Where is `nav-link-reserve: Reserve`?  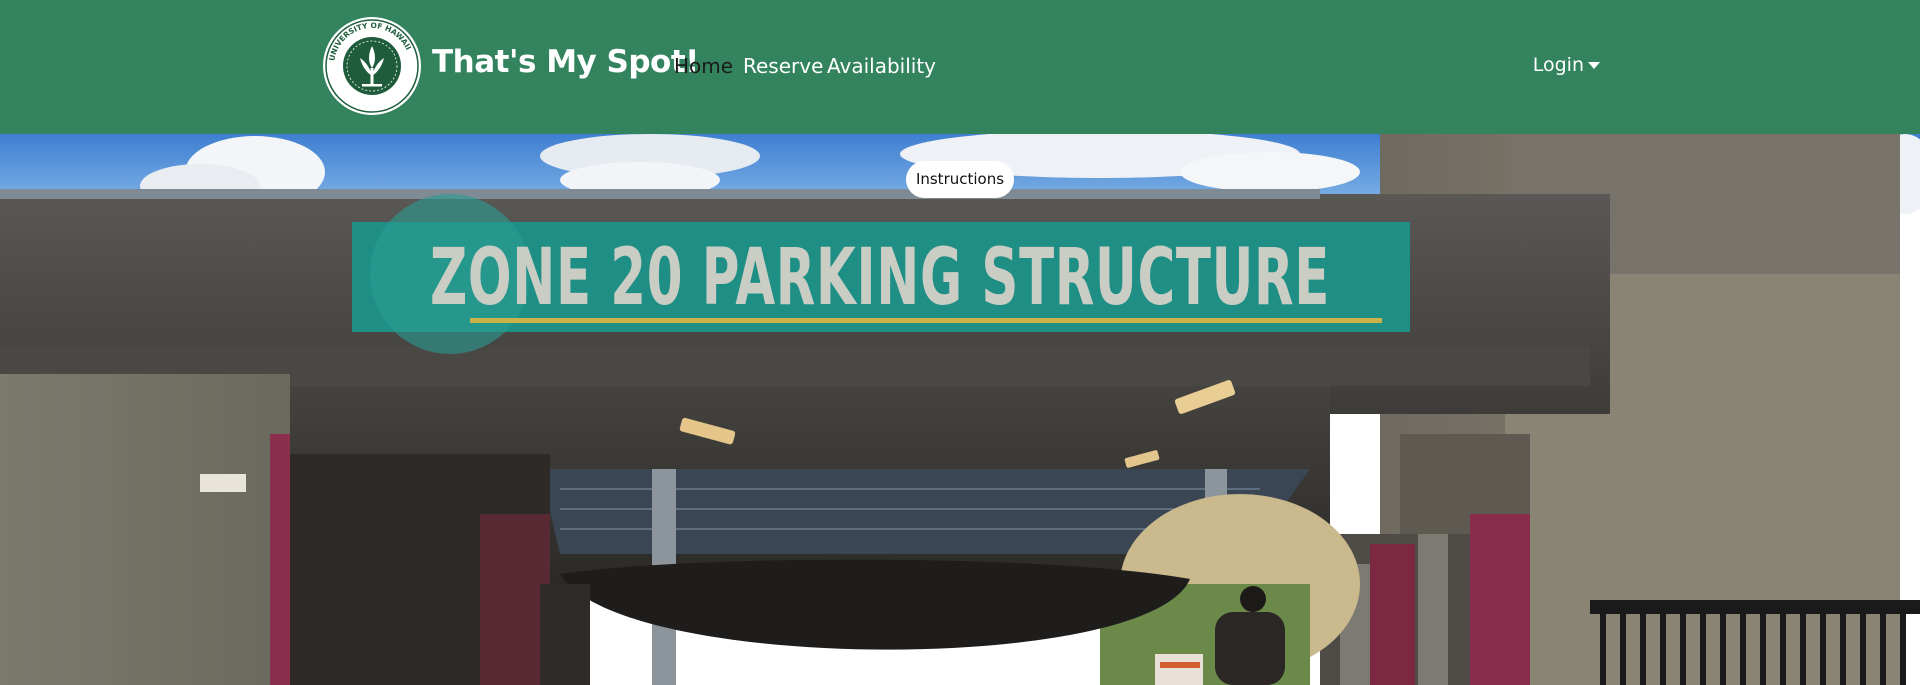
nav-link-reserve: Reserve is located at coordinates (783, 66).